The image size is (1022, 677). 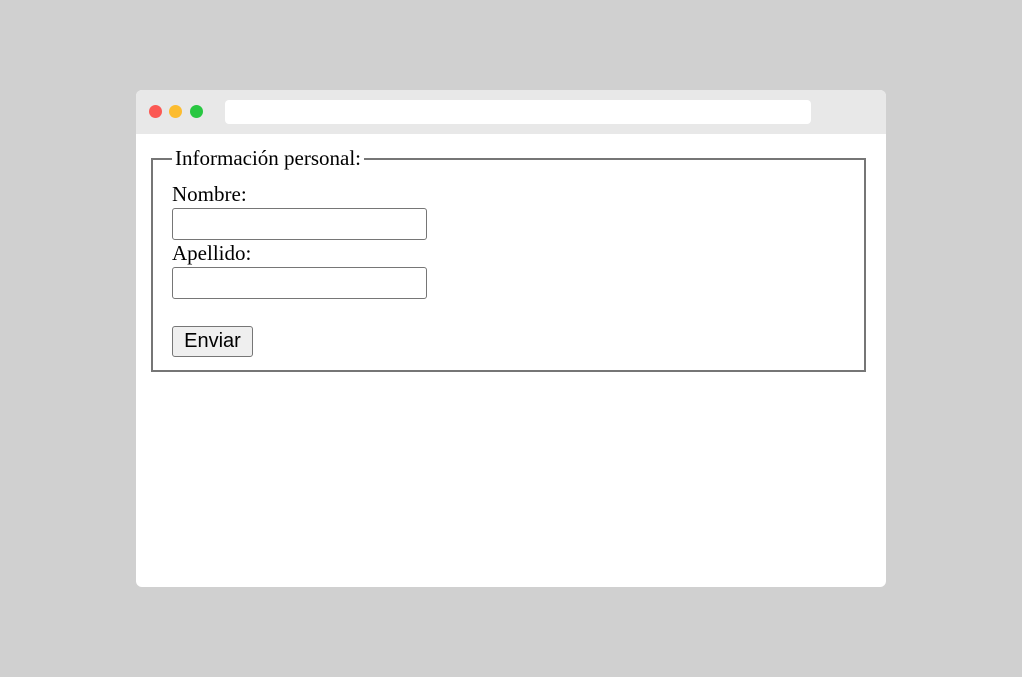 What do you see at coordinates (175, 111) in the screenshot?
I see `minimize-icon` at bounding box center [175, 111].